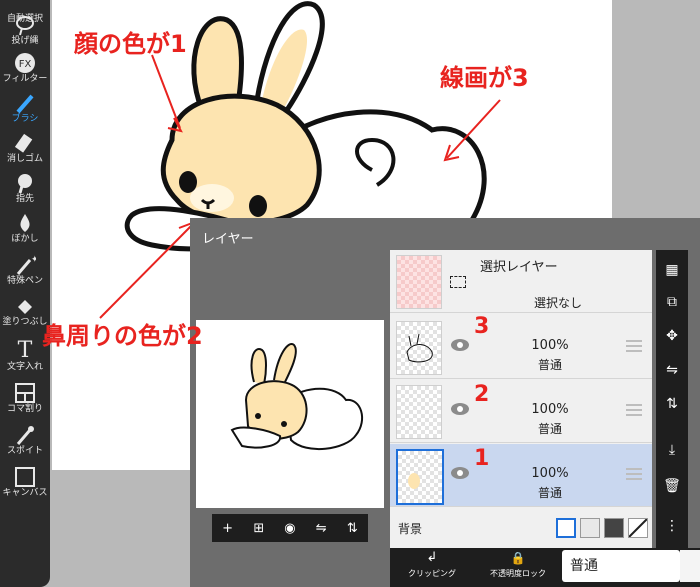  Describe the element at coordinates (24, 409) in the screenshot. I see `tool-label: コマ割り` at that location.